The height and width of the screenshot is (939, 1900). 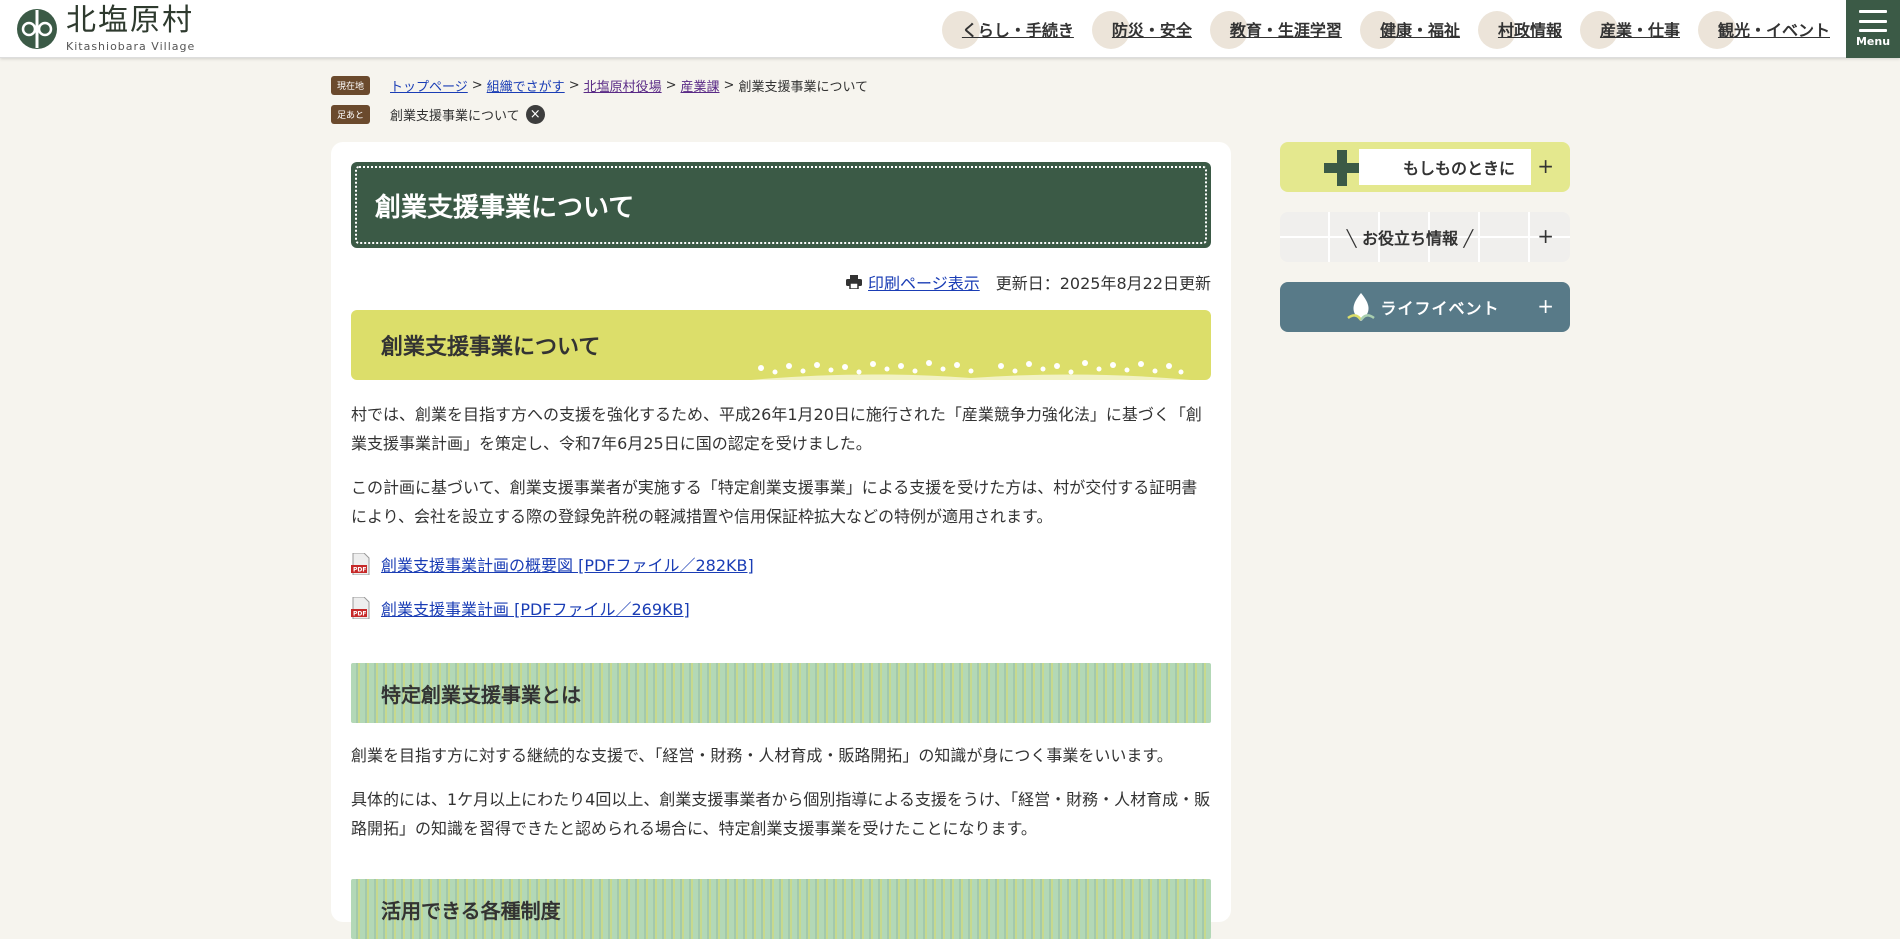 I want to click on pdf-link-plan: 創業支援事業計画 [PDFファイル／269KB], so click(x=535, y=608).